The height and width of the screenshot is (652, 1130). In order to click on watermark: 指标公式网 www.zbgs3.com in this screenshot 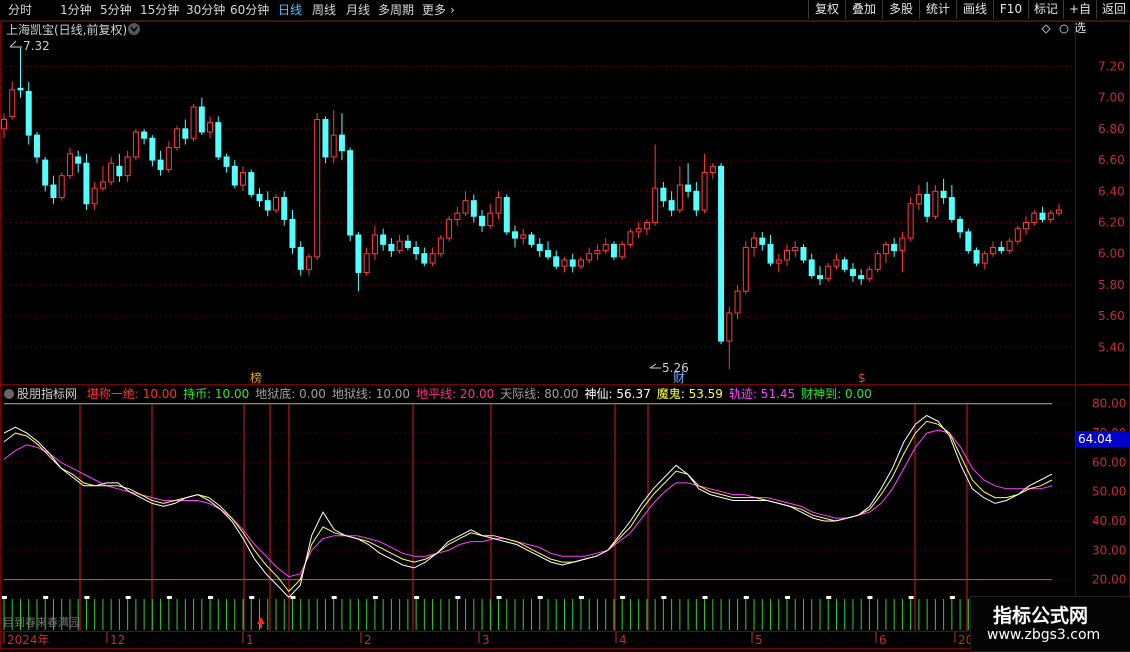, I will do `click(1050, 624)`.